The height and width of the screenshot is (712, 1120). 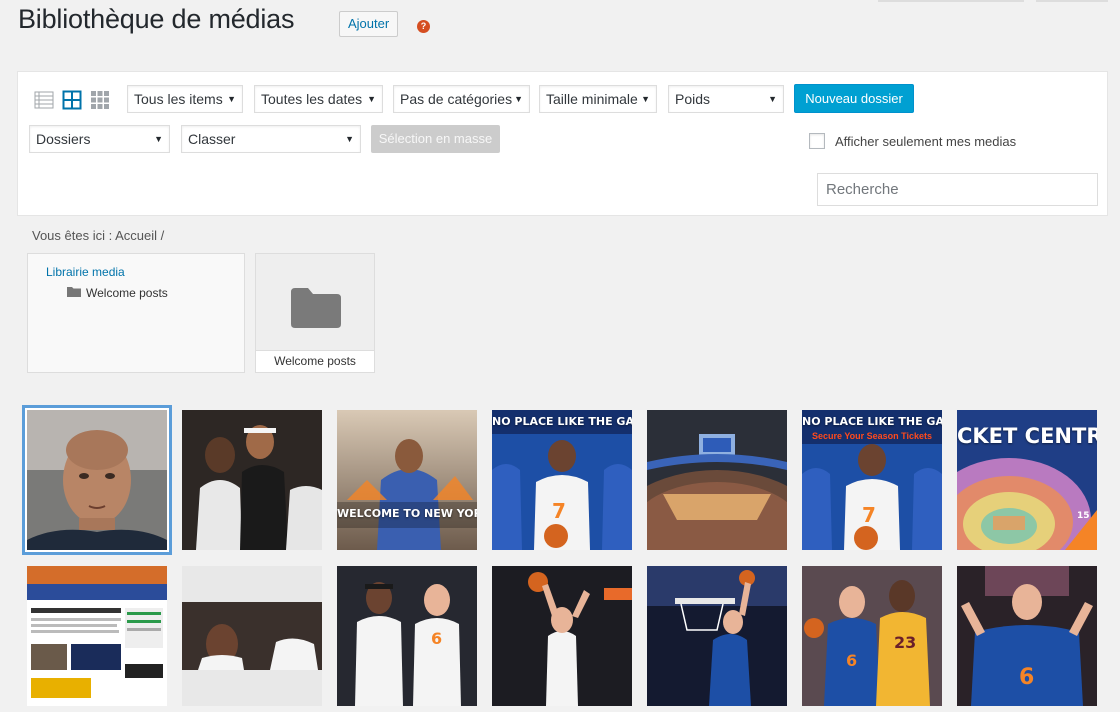 I want to click on thumbnail-subcaption: Secure Your Season Tickets, so click(x=872, y=436).